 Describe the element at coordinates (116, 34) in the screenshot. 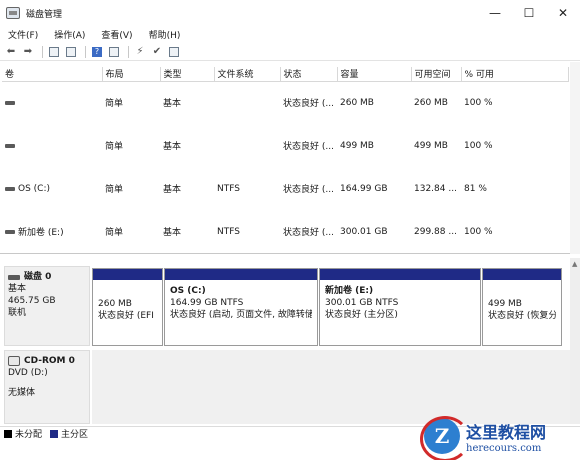

I see `menu-view: 查看(V)` at that location.